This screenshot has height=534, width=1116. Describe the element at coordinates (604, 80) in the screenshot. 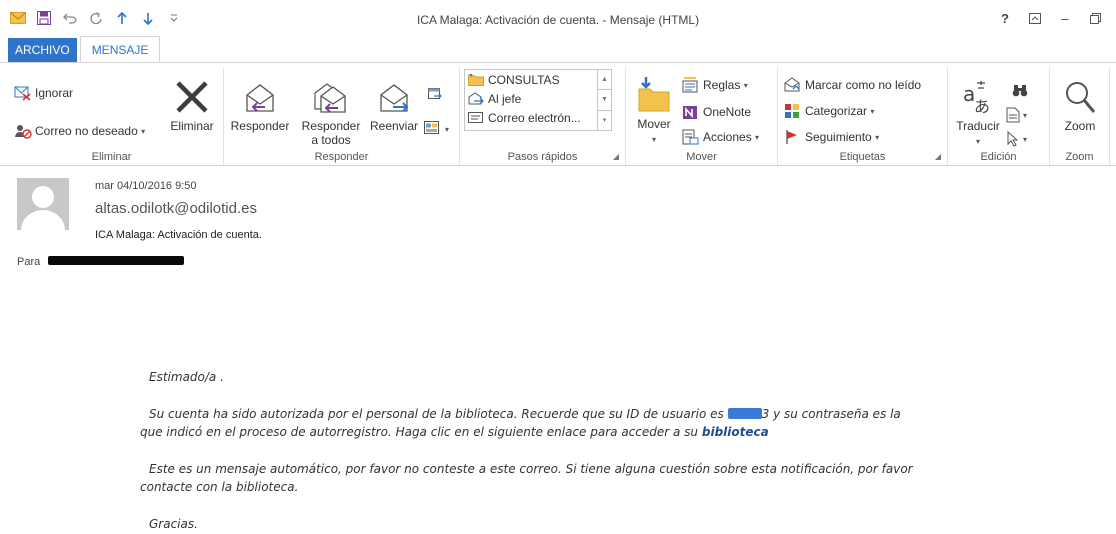

I see `scroll-up-icon: ▲` at that location.